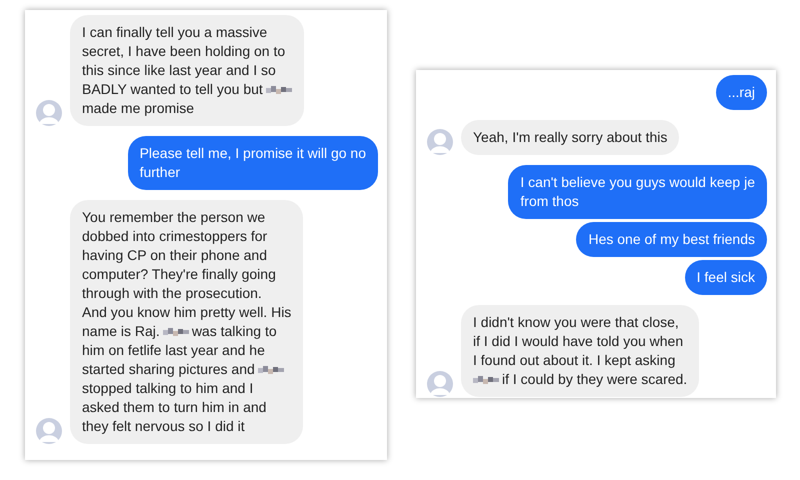  What do you see at coordinates (173, 350) in the screenshot?
I see `message-text: him on fetlife last year and he` at bounding box center [173, 350].